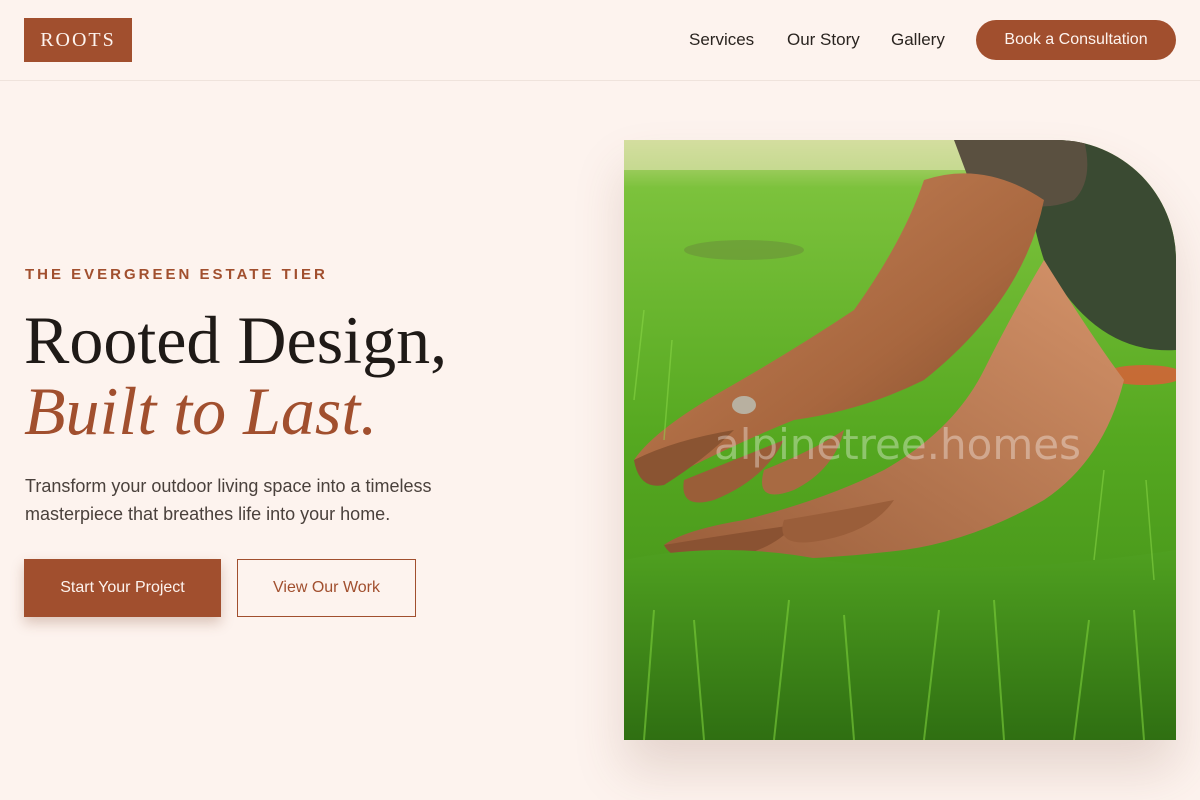  Describe the element at coordinates (201, 411) in the screenshot. I see `hero-headline-line2: Built to Last.` at that location.